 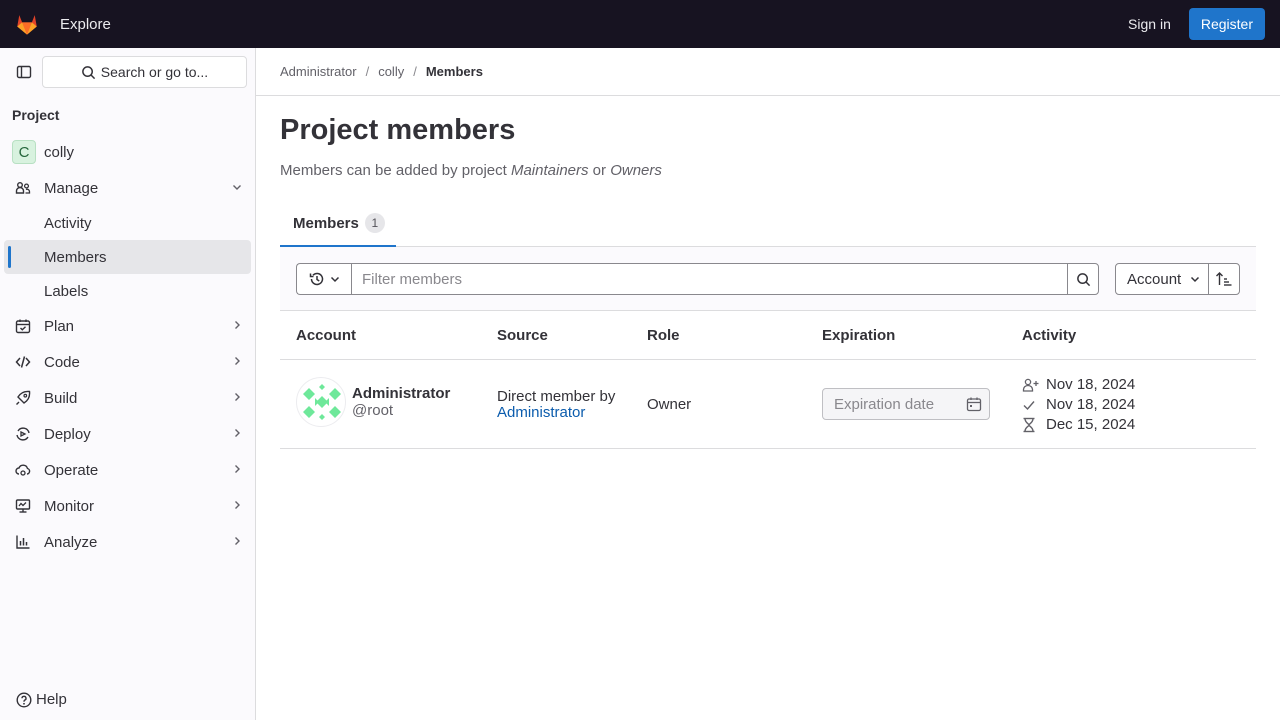 I want to click on sort-direction-button, so click(x=1224, y=279).